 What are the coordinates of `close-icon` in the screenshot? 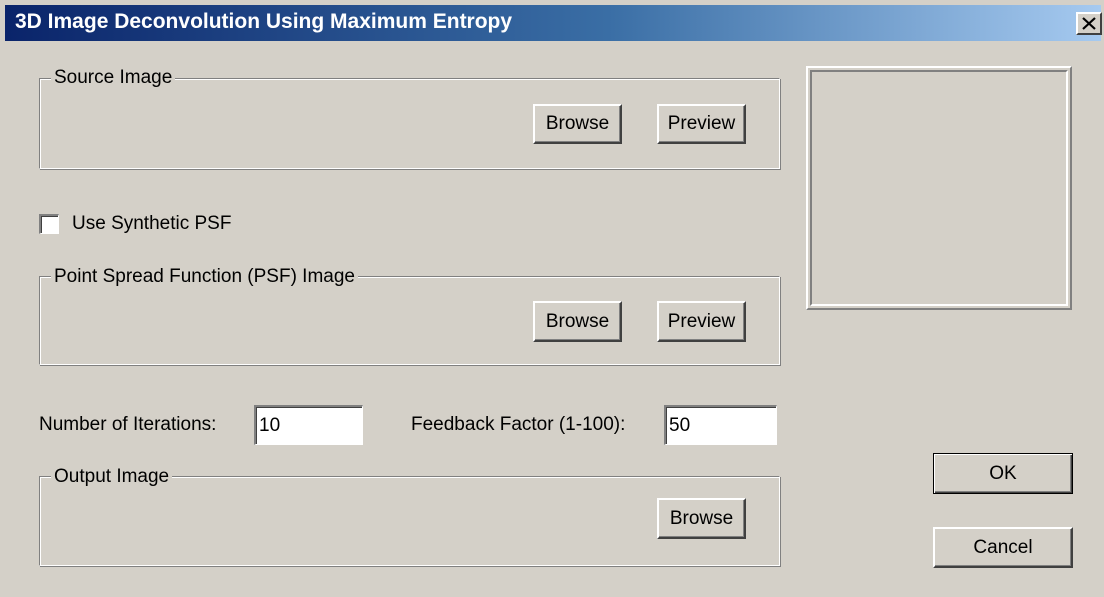 It's located at (1089, 23).